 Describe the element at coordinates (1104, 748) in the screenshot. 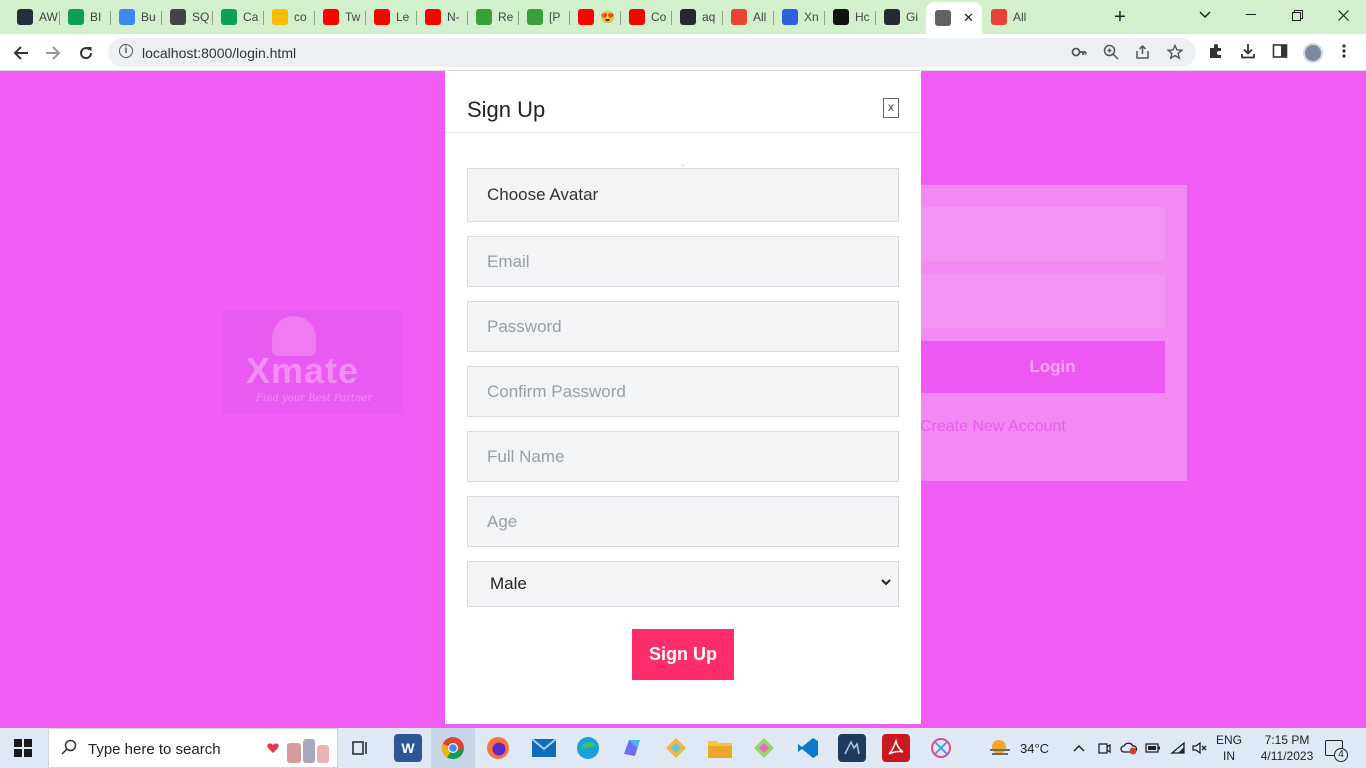

I see `meet-now-icon` at that location.